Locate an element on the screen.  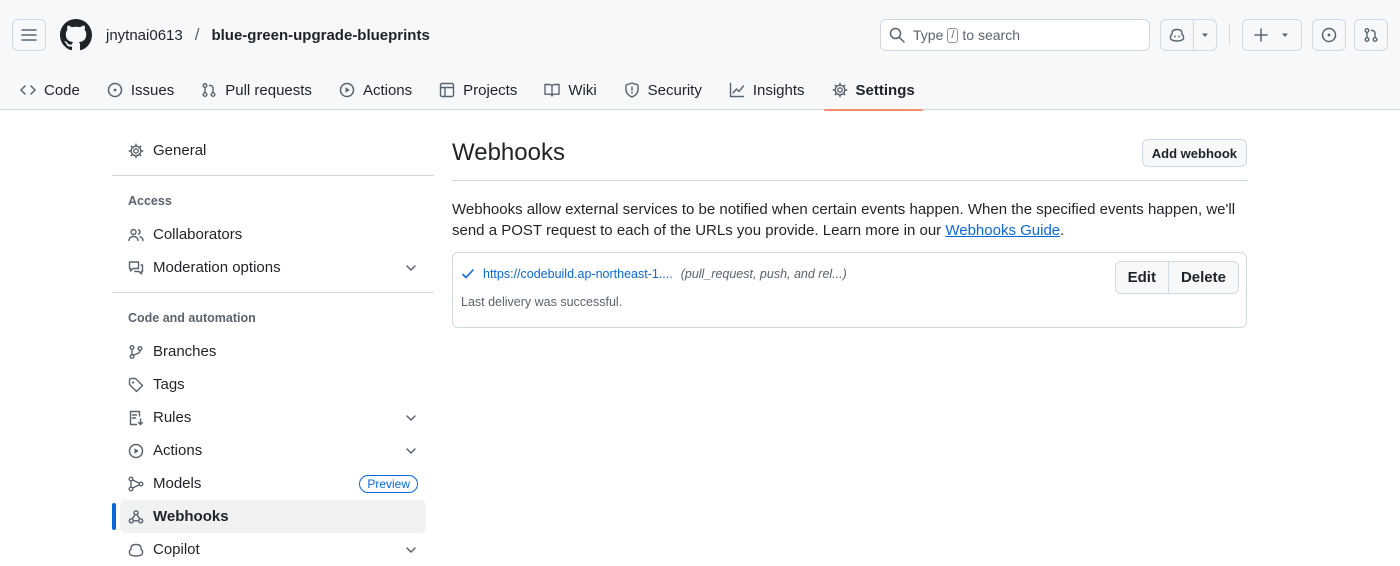
sidebar-item-rules: Rules is located at coordinates (273, 417).